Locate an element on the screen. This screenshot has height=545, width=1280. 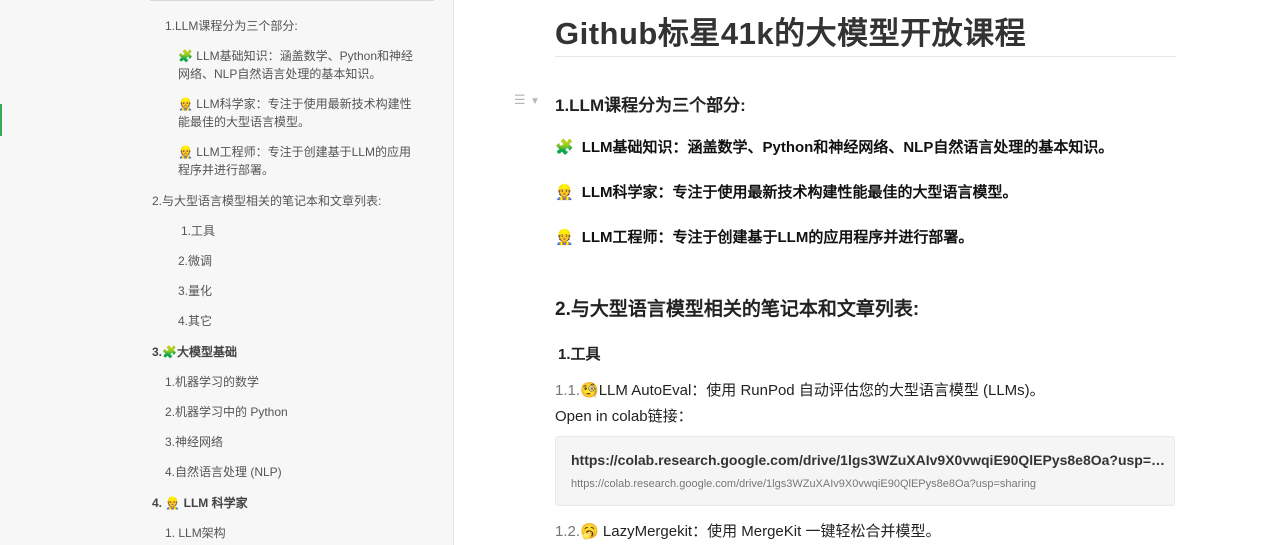
toc-item-nlp: 4.自然语言处理 (NLP) is located at coordinates (223, 472).